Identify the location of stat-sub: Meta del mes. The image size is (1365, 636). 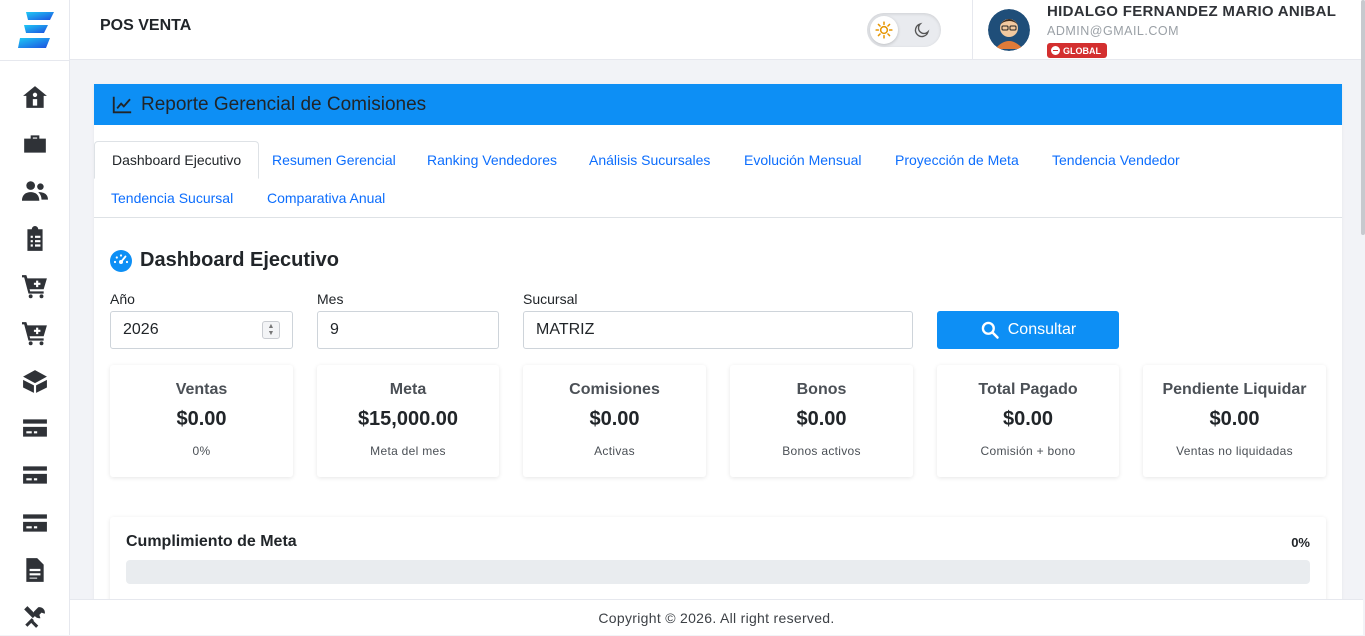
(408, 451).